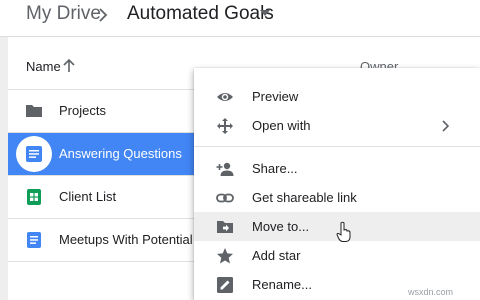  I want to click on watermark-text: wsxdn.com, so click(431, 292).